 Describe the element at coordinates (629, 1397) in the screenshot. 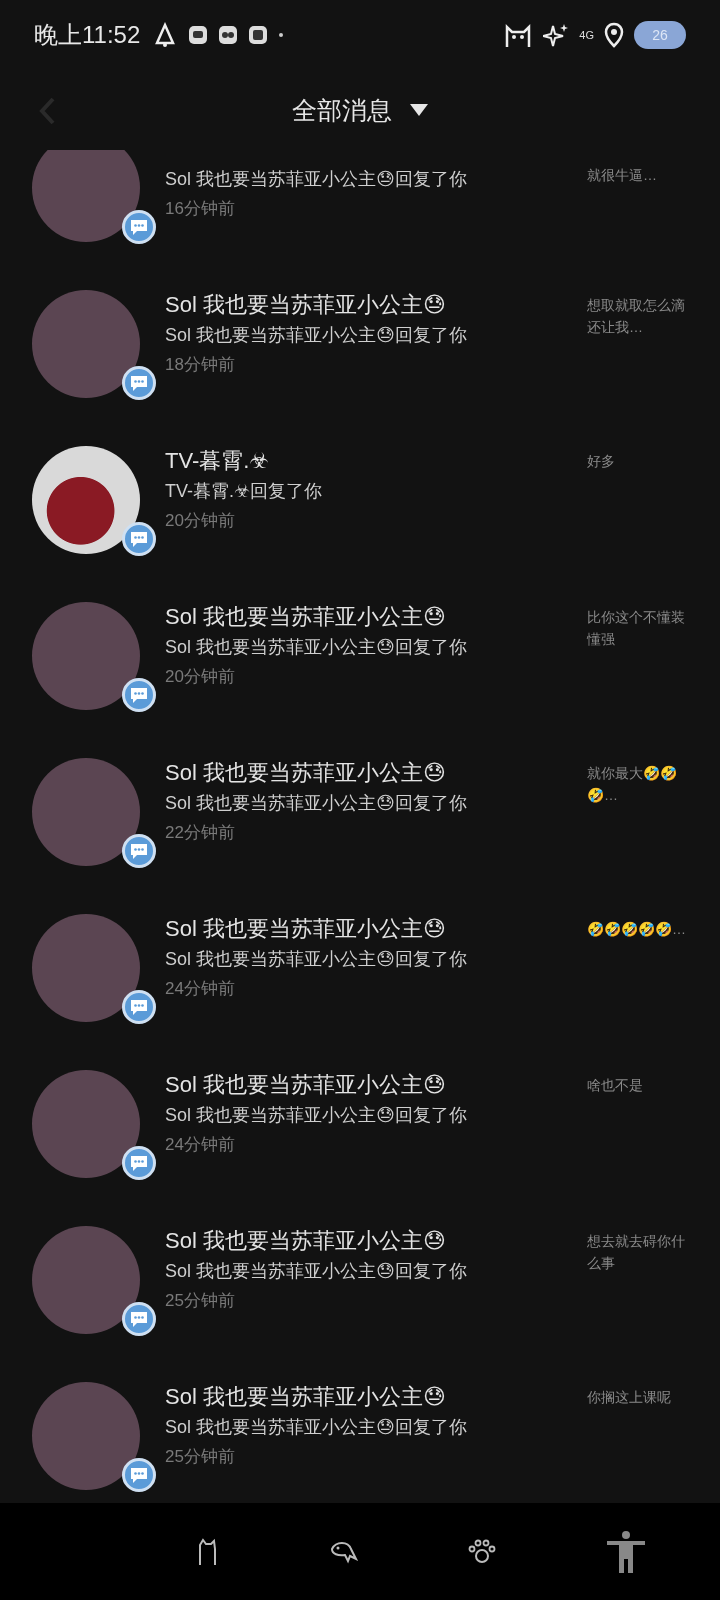

I see `message-preview: 你搁这上课呢` at that location.